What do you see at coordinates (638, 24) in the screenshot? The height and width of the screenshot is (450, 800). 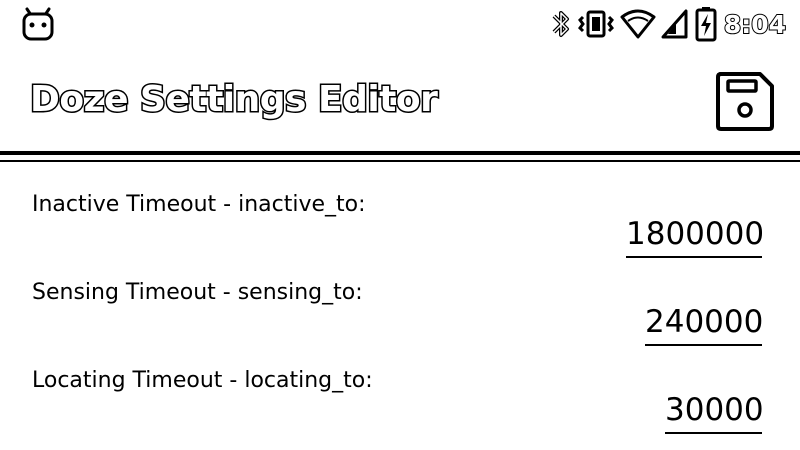 I see `wifi-icon` at bounding box center [638, 24].